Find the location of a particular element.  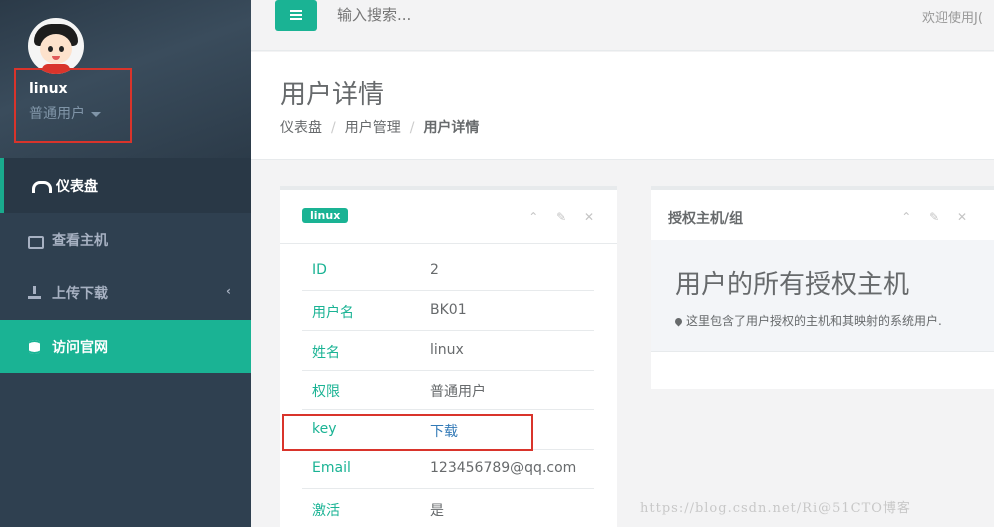

field-value: linux is located at coordinates (447, 350).